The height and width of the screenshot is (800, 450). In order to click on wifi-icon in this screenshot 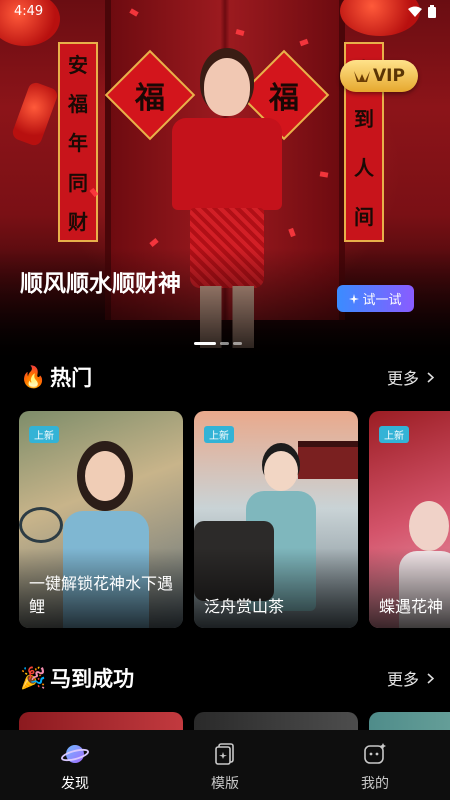, I will do `click(415, 11)`.